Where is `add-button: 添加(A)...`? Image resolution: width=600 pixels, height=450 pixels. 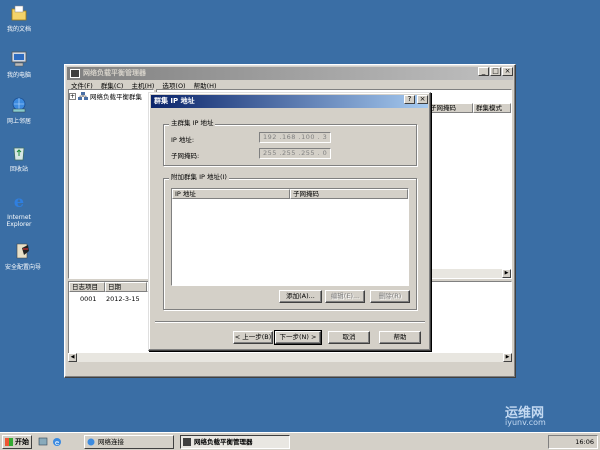 add-button: 添加(A)... is located at coordinates (300, 296).